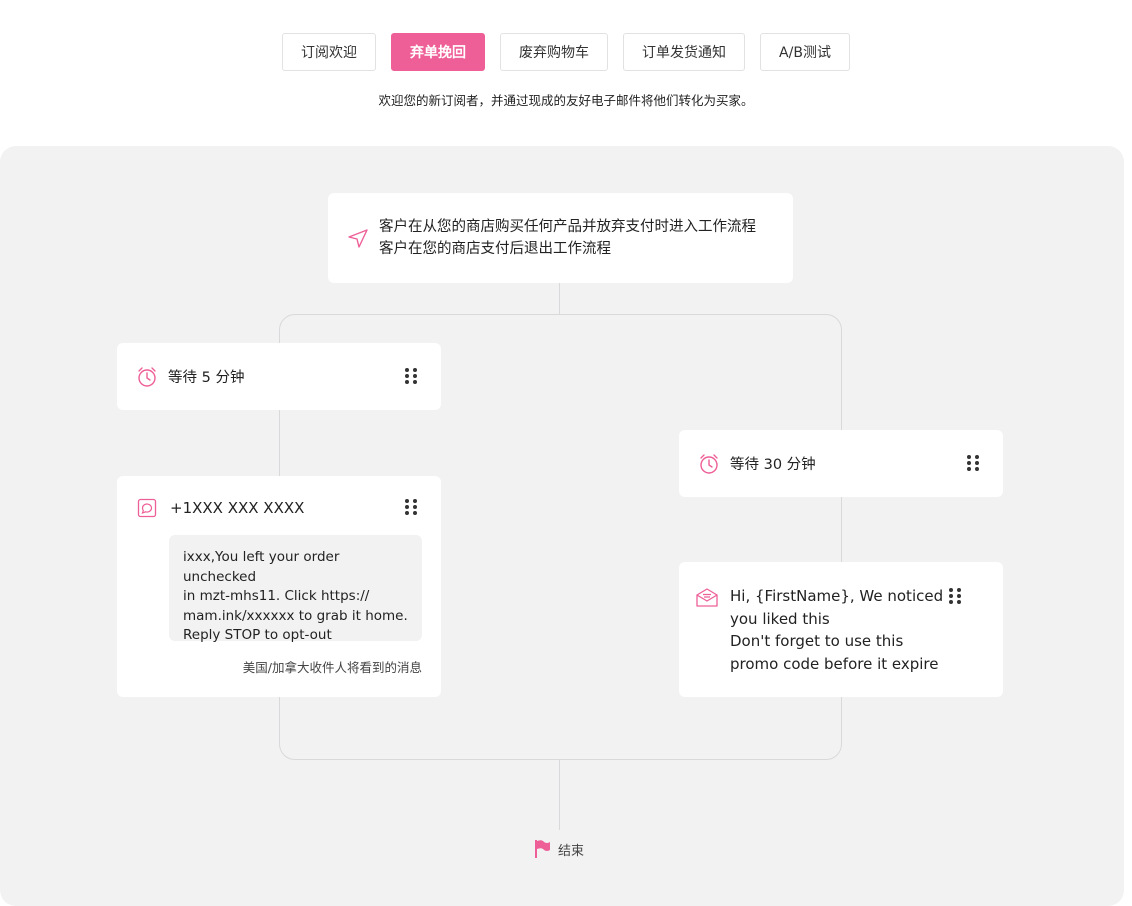 This screenshot has height=906, width=1132. What do you see at coordinates (837, 596) in the screenshot?
I see `email-line: Hi, {FirstName}, We noticed` at bounding box center [837, 596].